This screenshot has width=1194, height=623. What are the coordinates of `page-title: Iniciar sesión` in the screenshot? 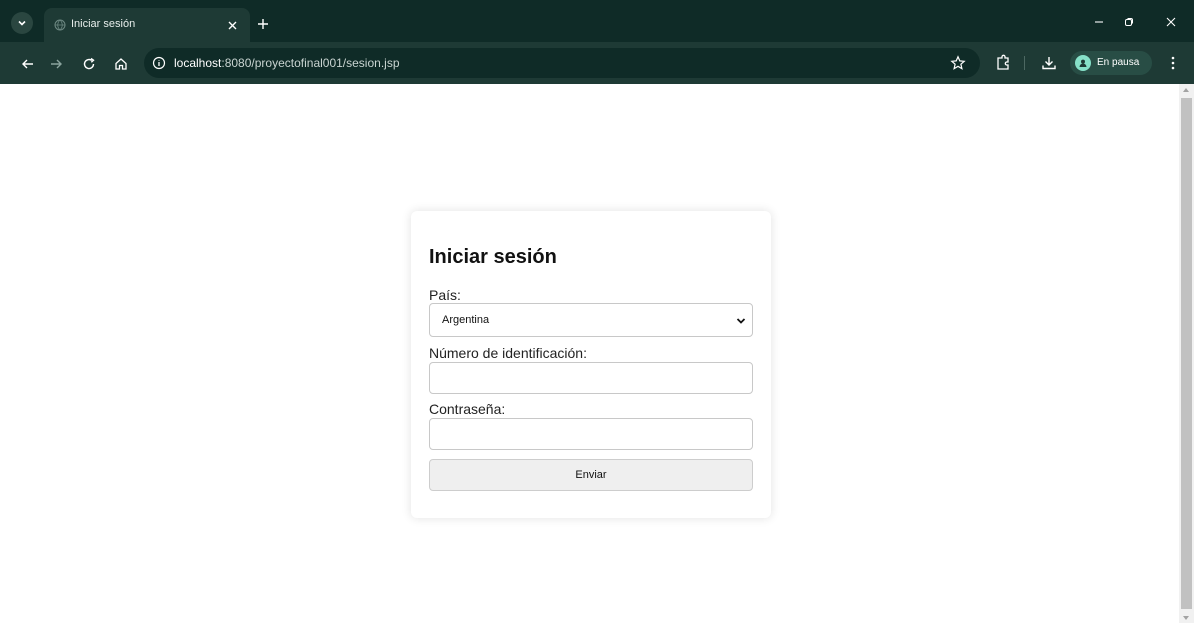 It's located at (493, 257).